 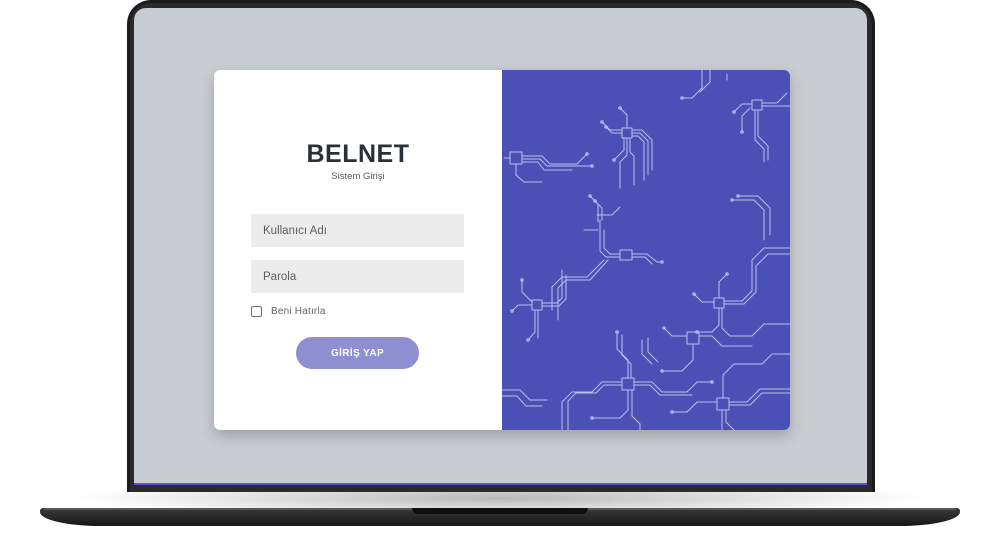 I want to click on screen-accent-line, so click(x=500, y=484).